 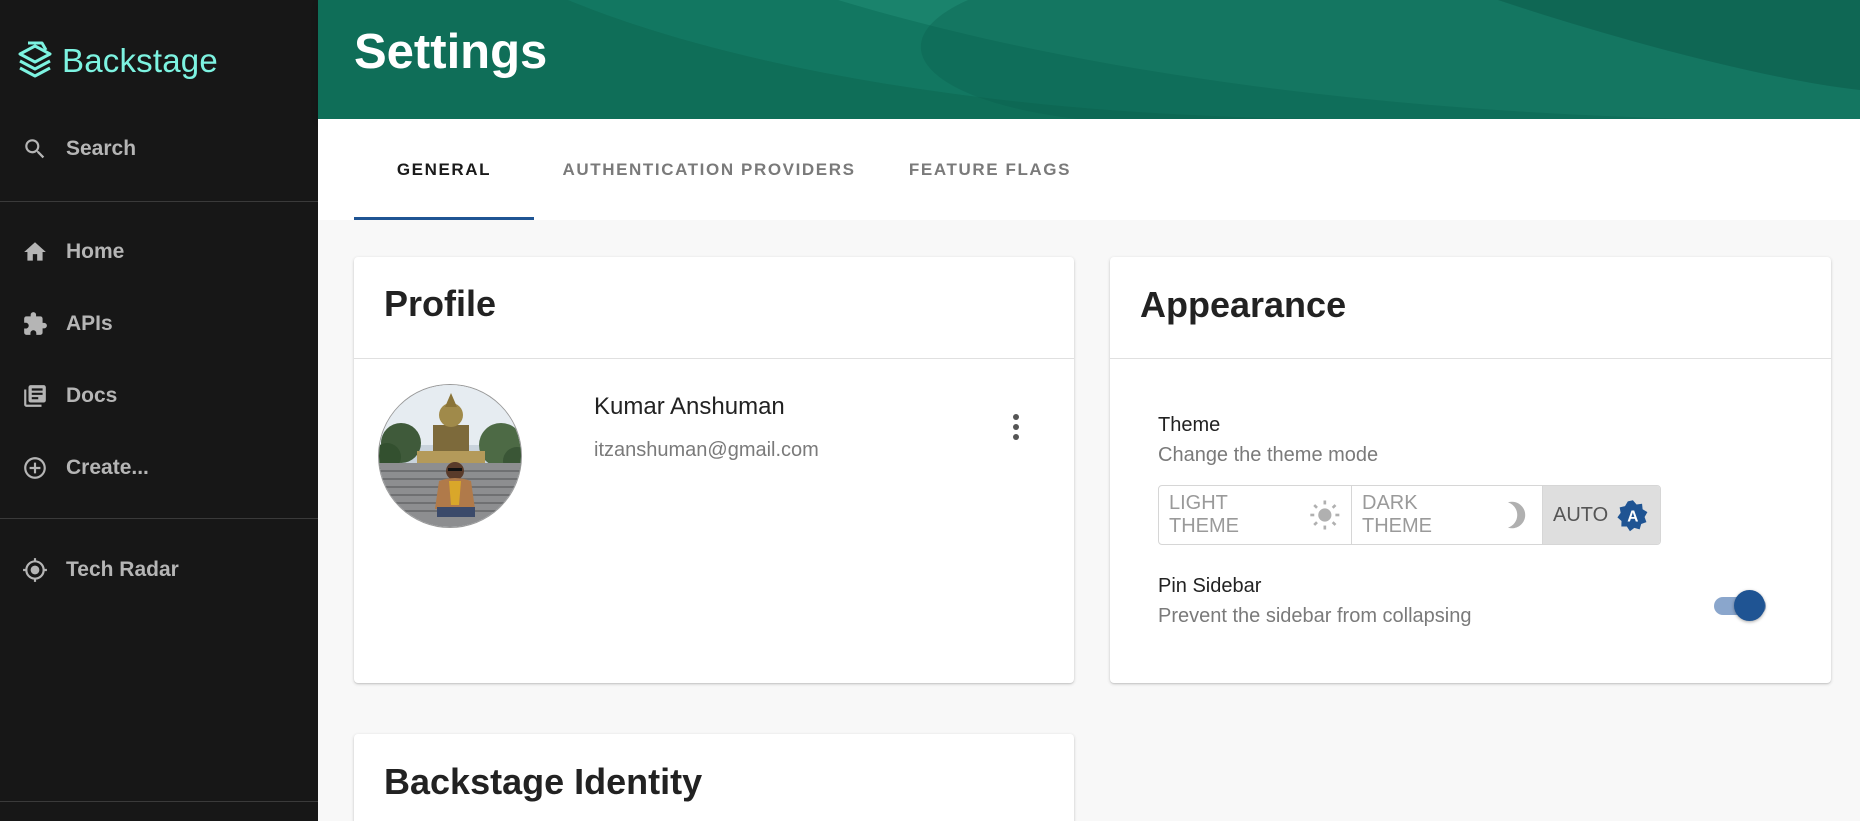 I want to click on switch-thumb, so click(x=1749, y=605).